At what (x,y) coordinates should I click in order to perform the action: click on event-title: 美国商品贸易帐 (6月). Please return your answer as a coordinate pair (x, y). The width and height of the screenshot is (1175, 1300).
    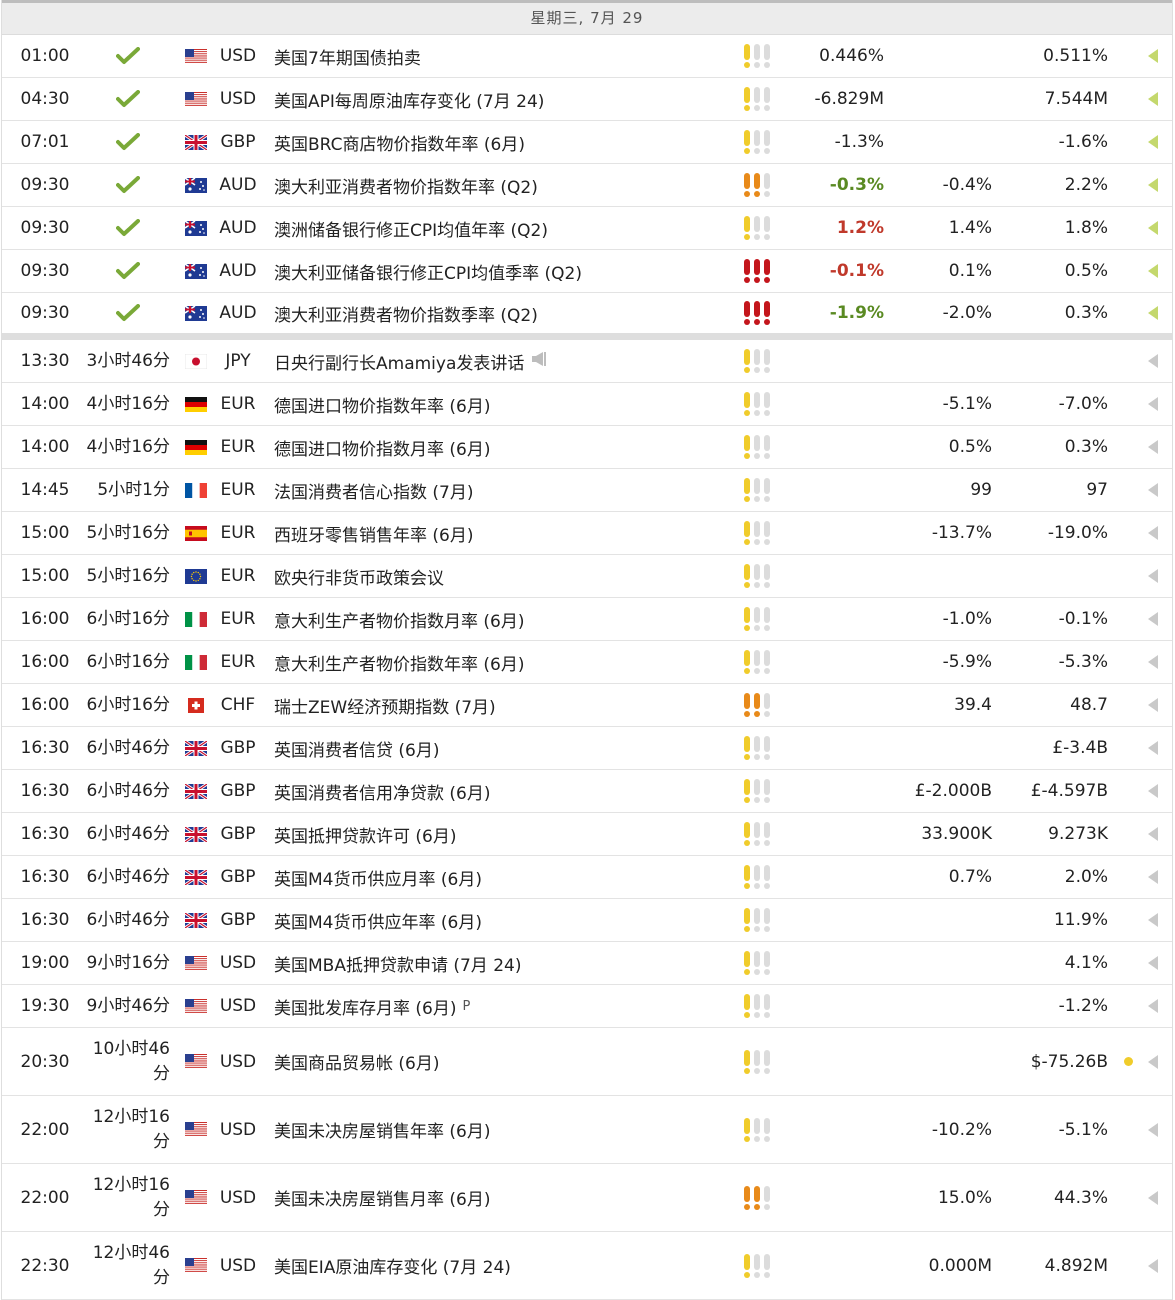
    Looking at the image, I should click on (501, 1061).